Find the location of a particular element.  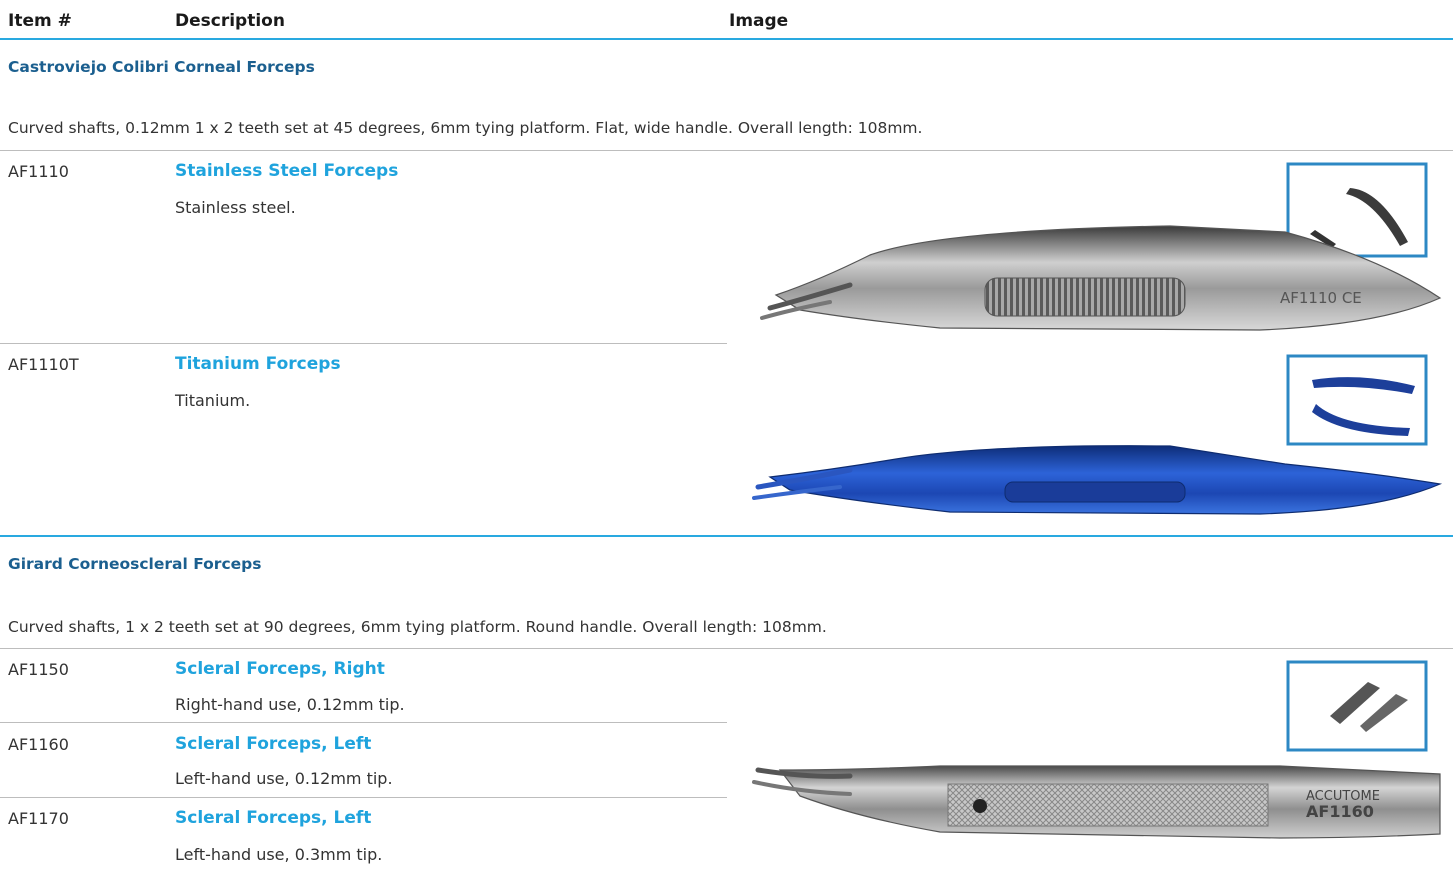

column-header-description: Description is located at coordinates (230, 21).